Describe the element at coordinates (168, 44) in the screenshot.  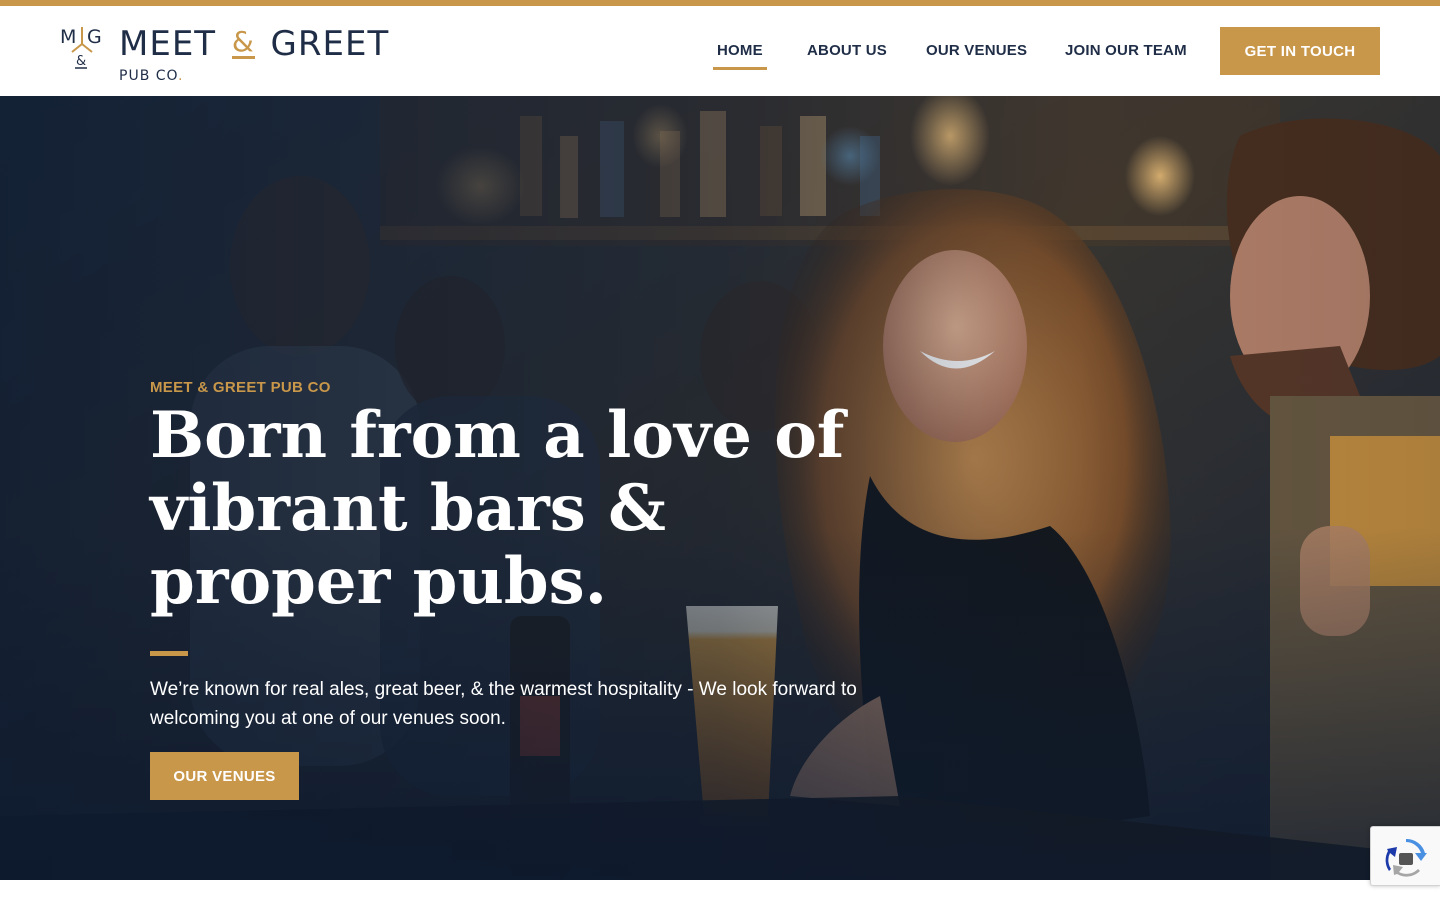
I see `brand-name-meet: MEET` at that location.